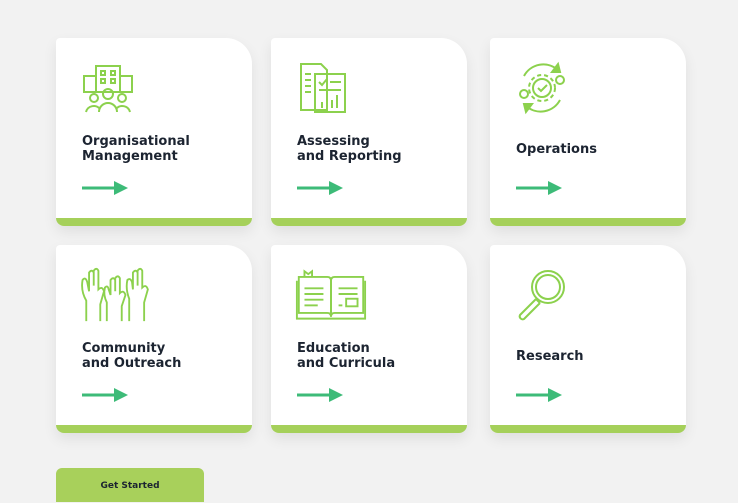  I want to click on card-title: Community and Outreach, so click(132, 356).